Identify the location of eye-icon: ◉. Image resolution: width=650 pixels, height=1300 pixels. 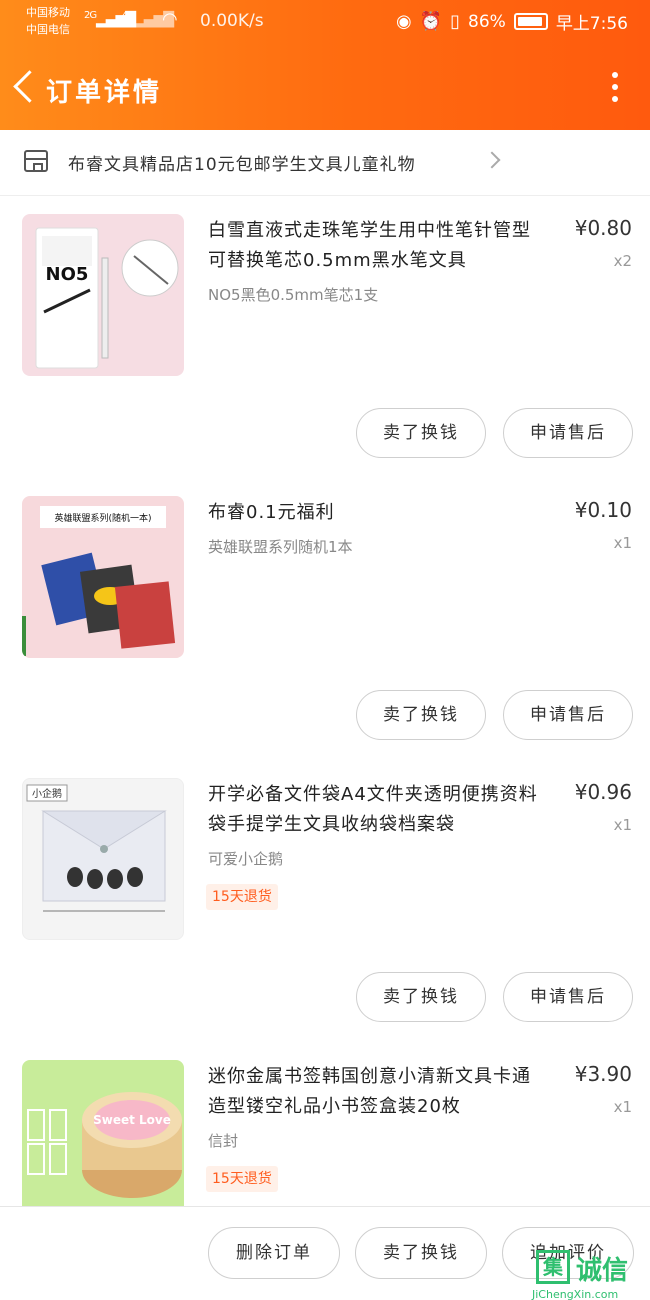
(403, 21).